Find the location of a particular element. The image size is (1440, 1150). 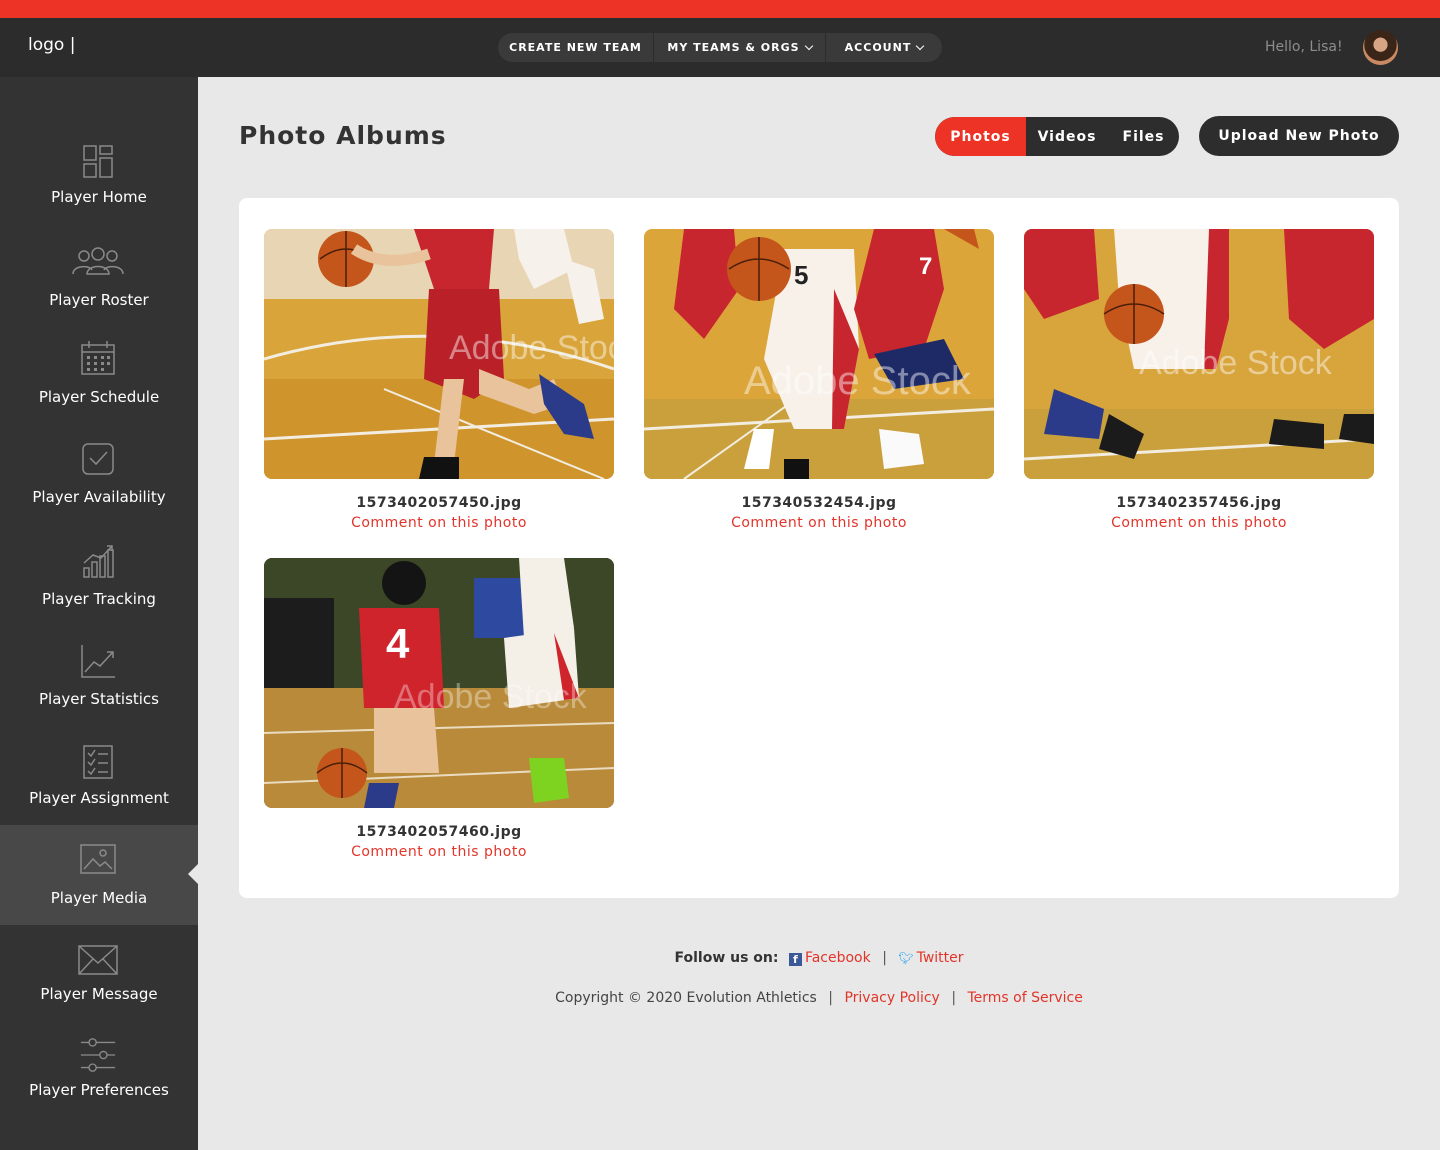

create-new-team-label: CREATE NEW TEAM is located at coordinates (575, 47).